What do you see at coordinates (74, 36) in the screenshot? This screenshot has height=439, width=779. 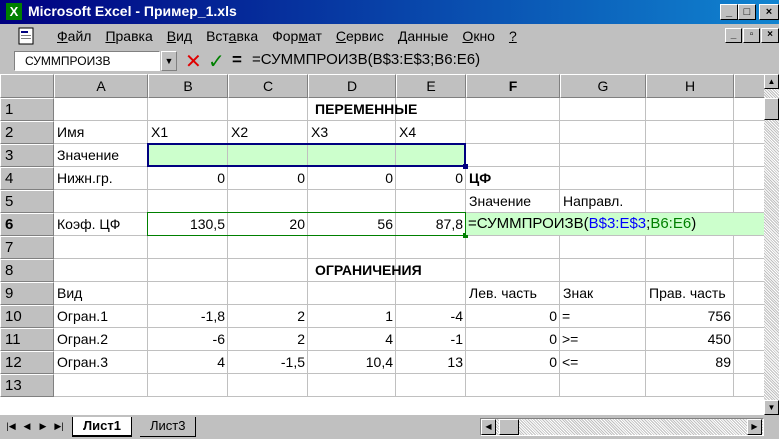 I see `menu-item-0: Файл` at bounding box center [74, 36].